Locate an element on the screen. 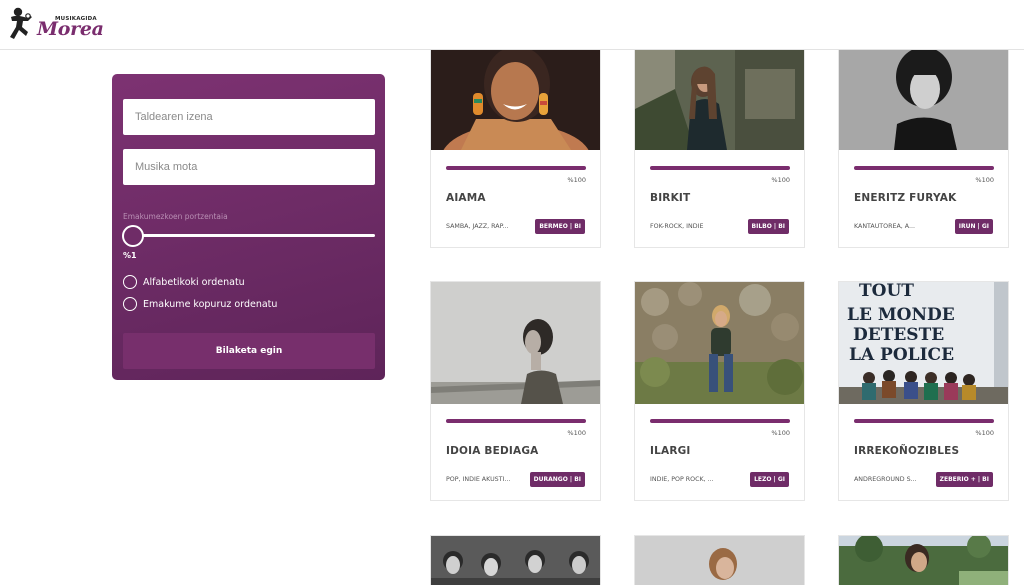  band-name: ENERITZ FURYAK is located at coordinates (905, 198).